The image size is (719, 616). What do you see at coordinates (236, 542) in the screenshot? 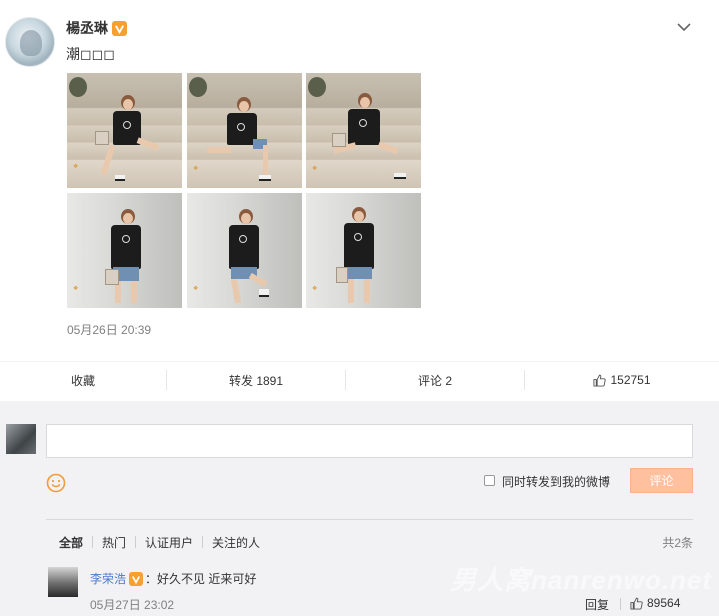
I see `filter-following: 关注的人` at bounding box center [236, 542].